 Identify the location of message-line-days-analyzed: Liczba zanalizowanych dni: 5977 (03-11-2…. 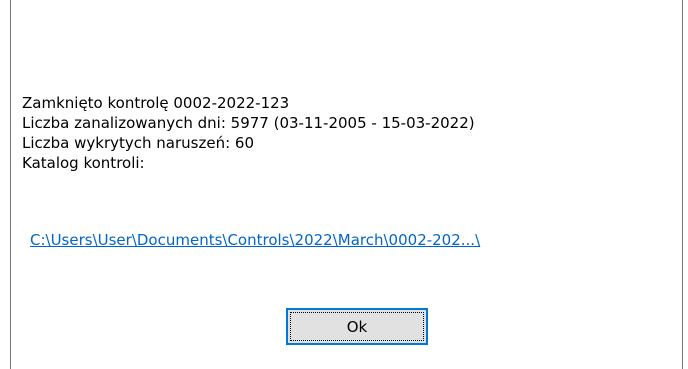
(248, 123).